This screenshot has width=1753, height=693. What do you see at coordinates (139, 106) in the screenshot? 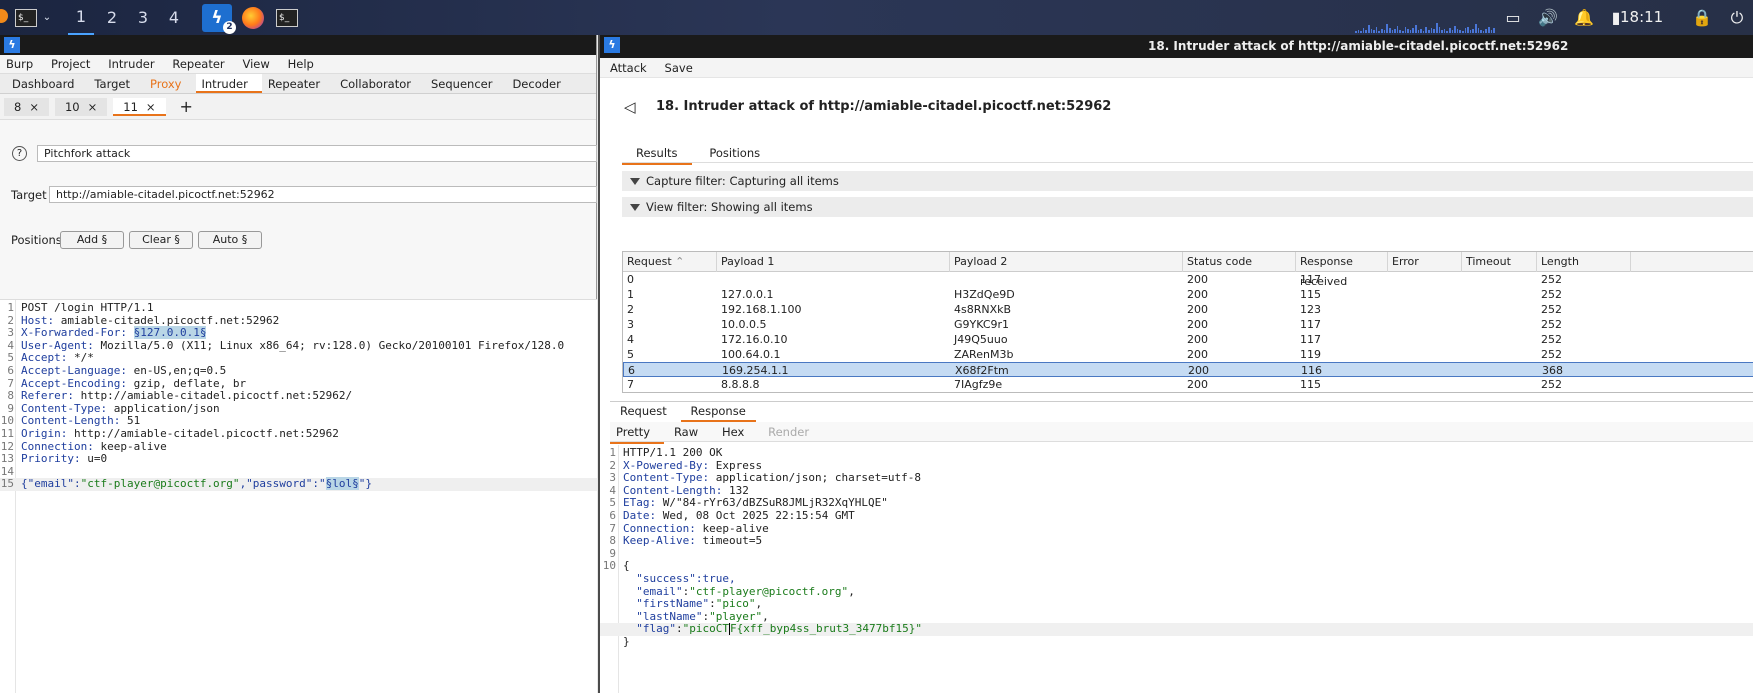
I see `subtab-11: 11 ×` at bounding box center [139, 106].